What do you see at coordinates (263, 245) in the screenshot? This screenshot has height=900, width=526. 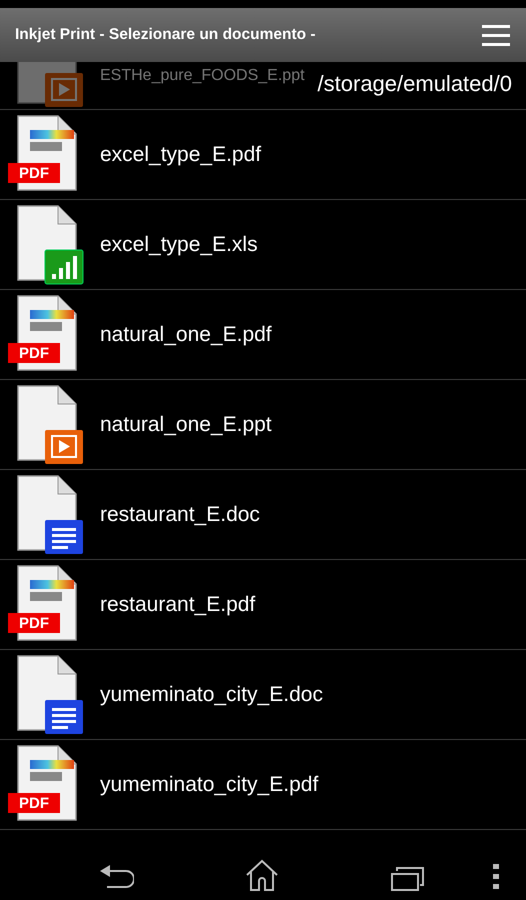 I see `file-row: excel_type_E.xls` at bounding box center [263, 245].